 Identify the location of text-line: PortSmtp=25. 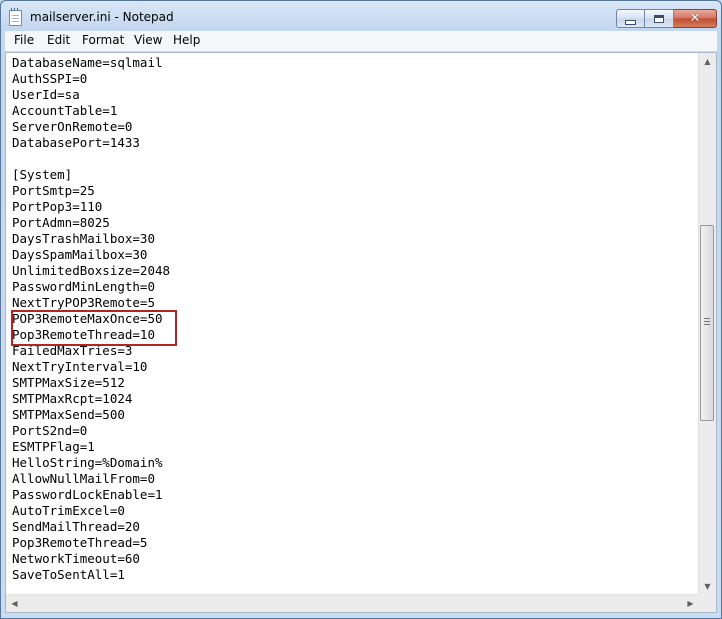
(53, 190).